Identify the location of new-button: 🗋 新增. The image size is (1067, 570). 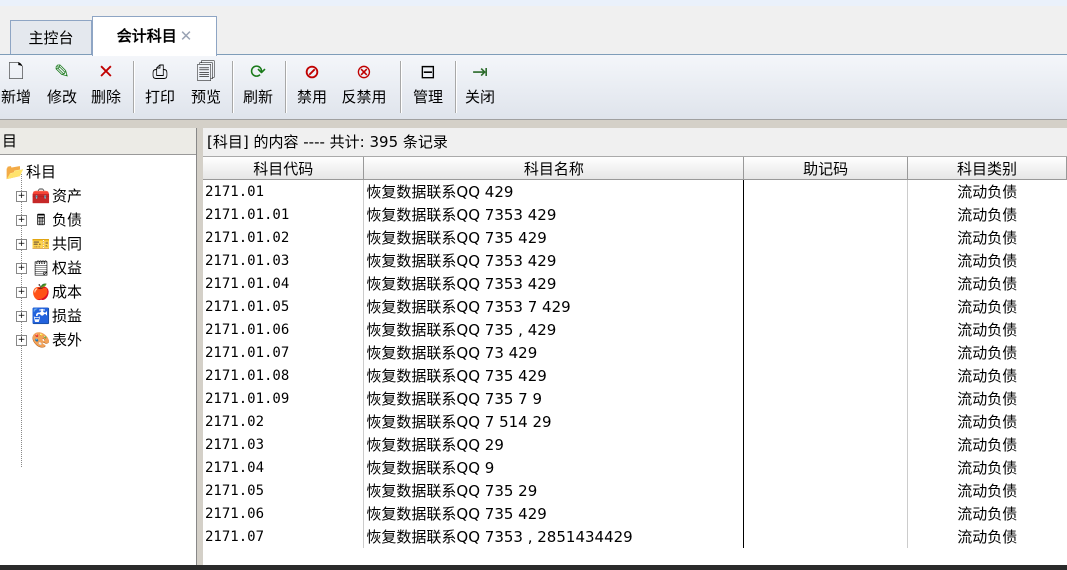
(19, 87).